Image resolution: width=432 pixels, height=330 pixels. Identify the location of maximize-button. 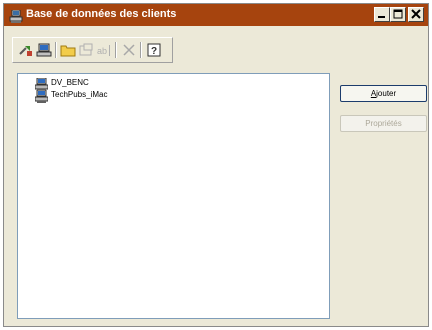
(398, 14).